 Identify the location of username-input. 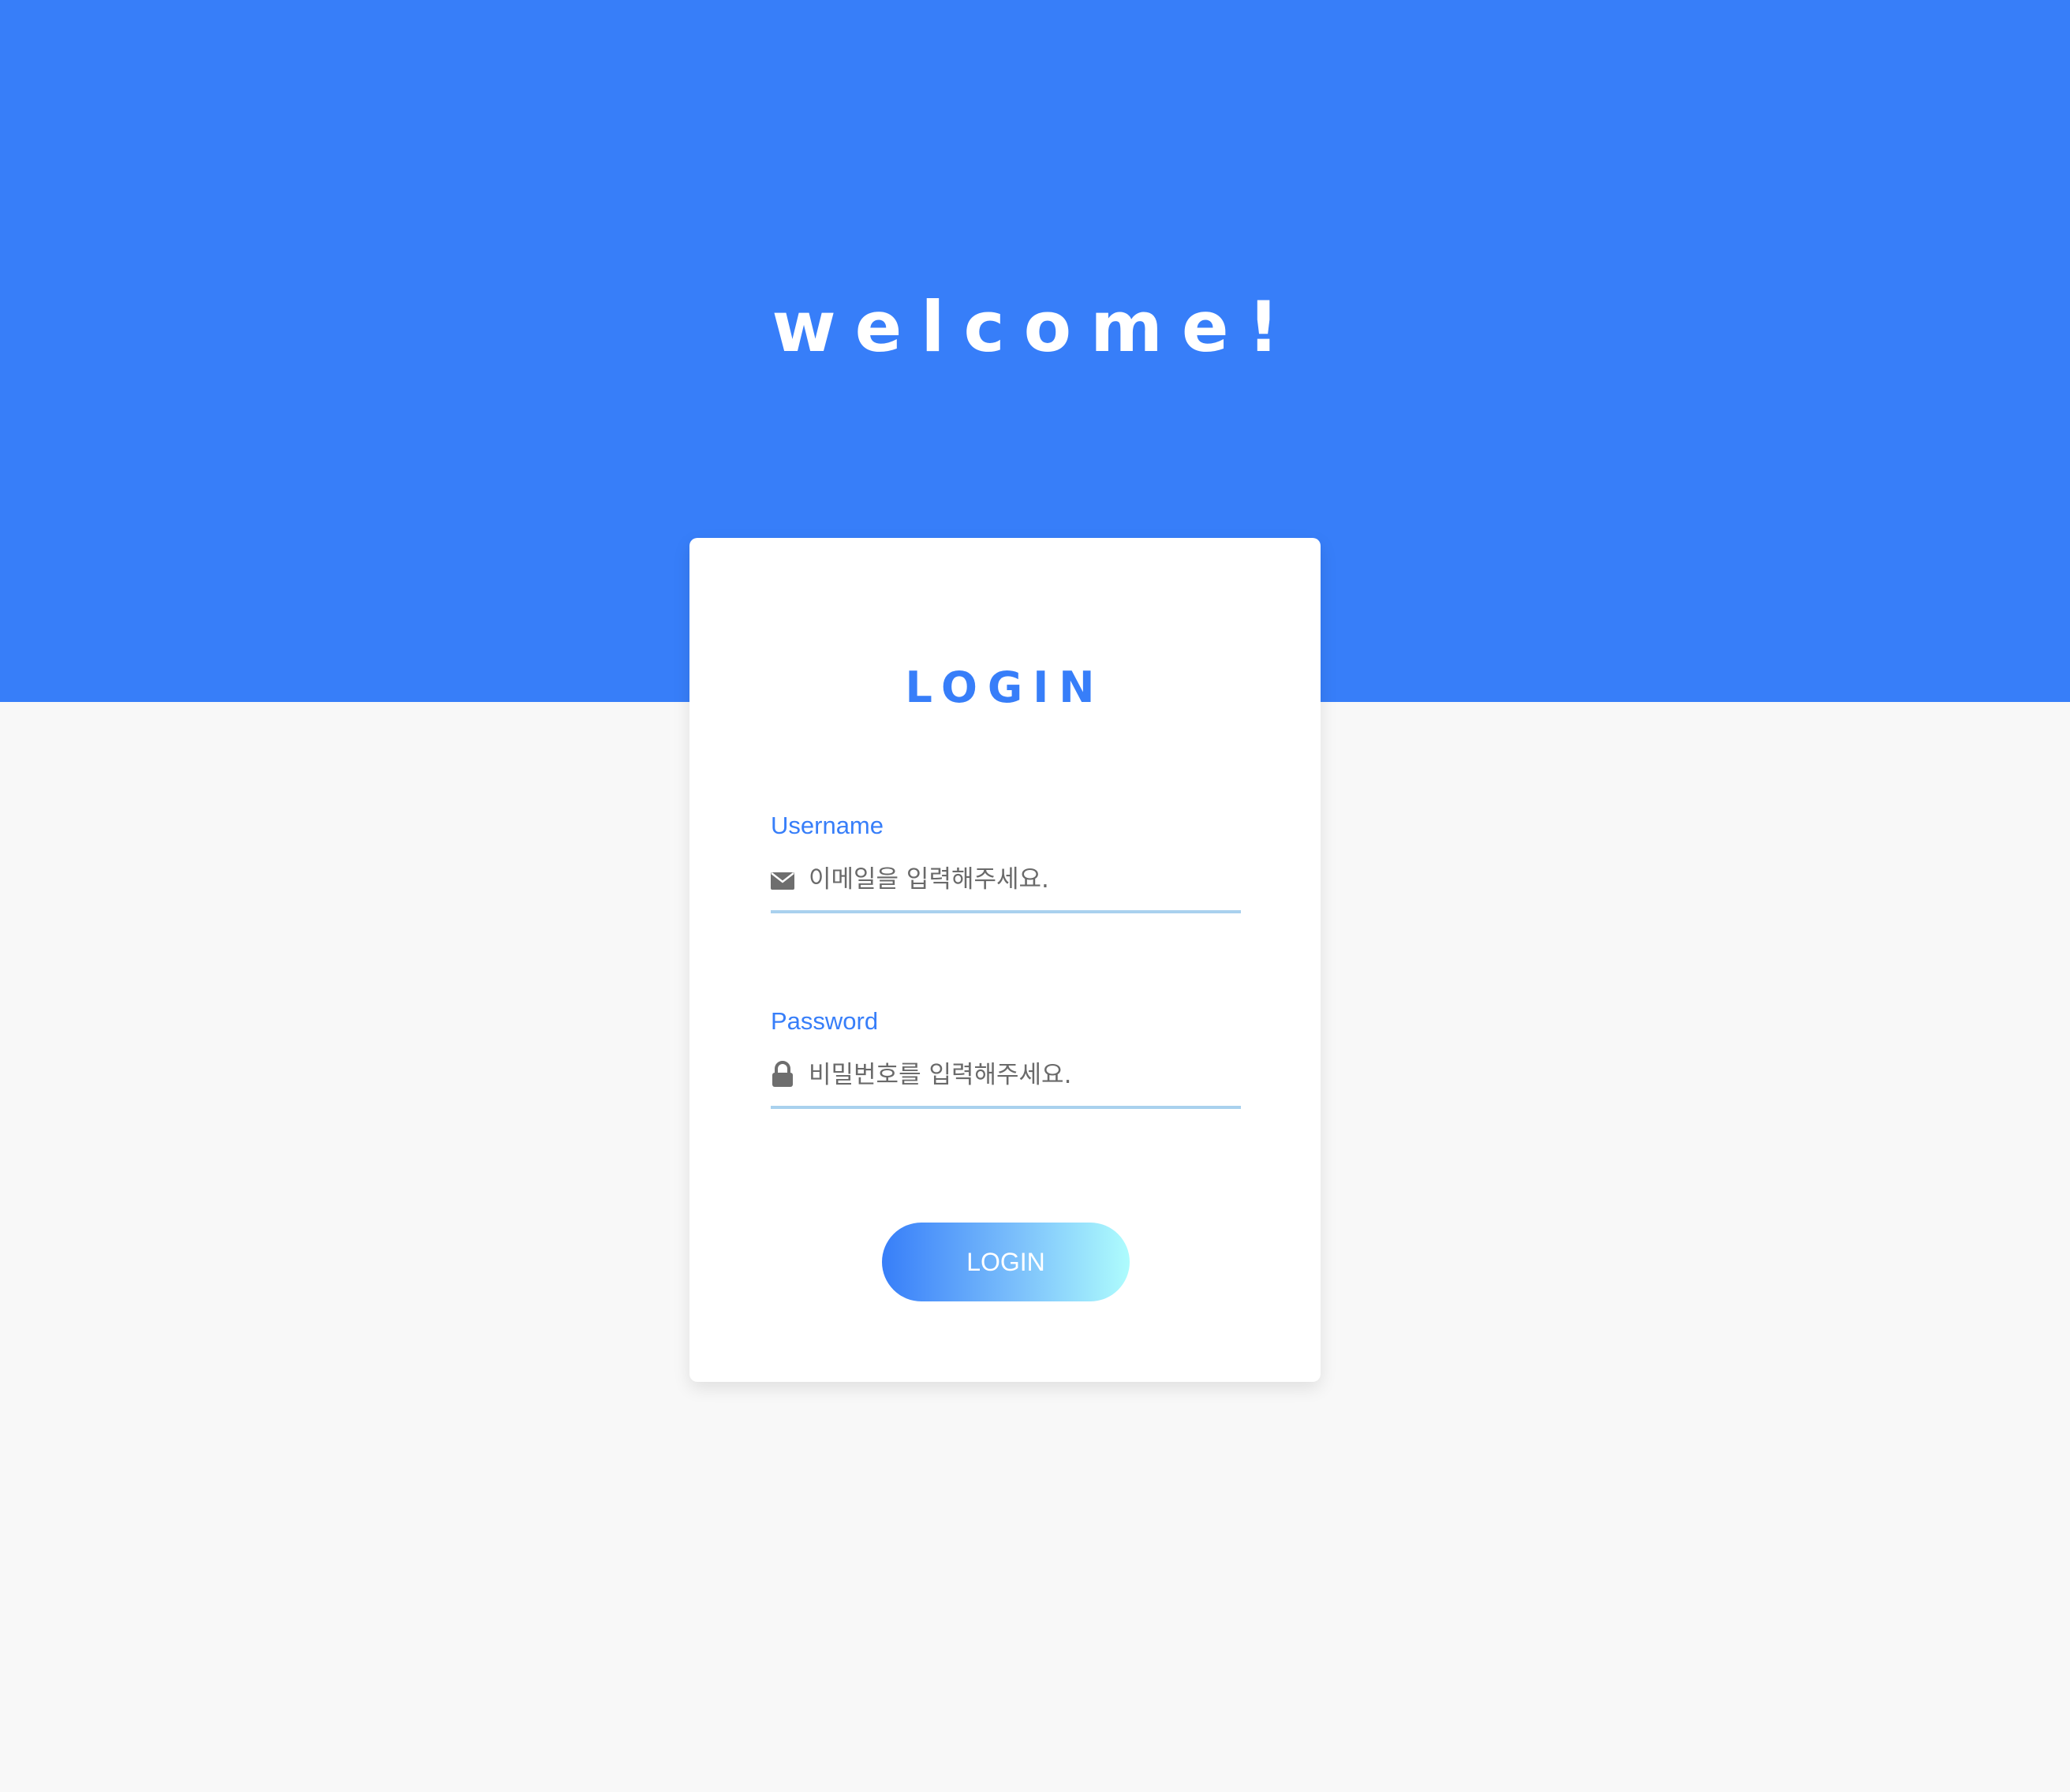
(1022, 879).